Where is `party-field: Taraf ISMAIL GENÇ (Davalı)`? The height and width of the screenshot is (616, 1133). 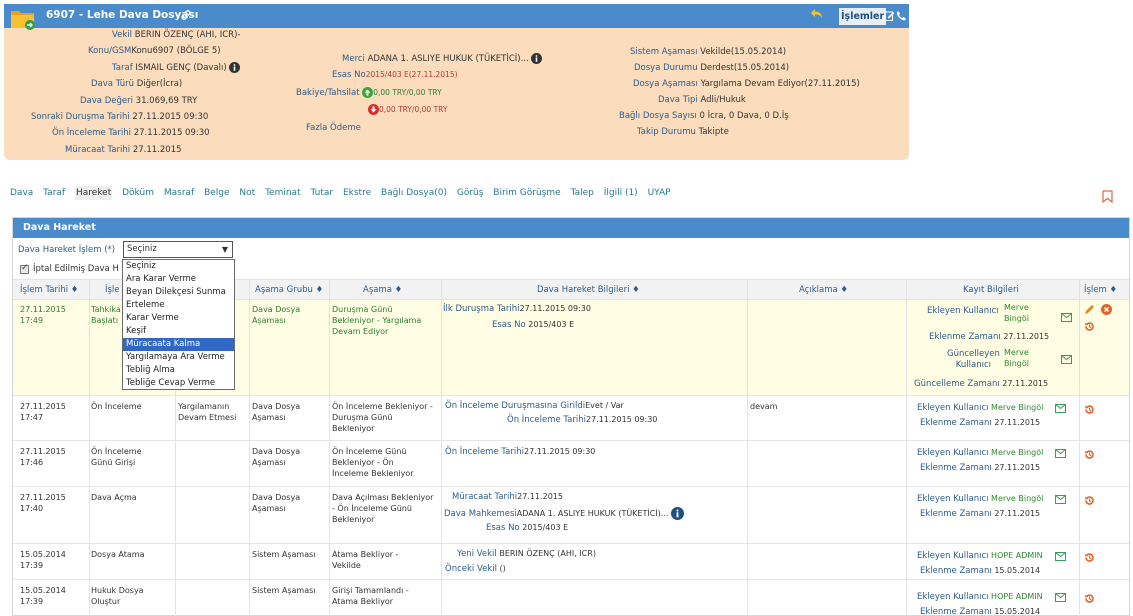
party-field: Taraf ISMAIL GENÇ (Davalı) is located at coordinates (176, 67).